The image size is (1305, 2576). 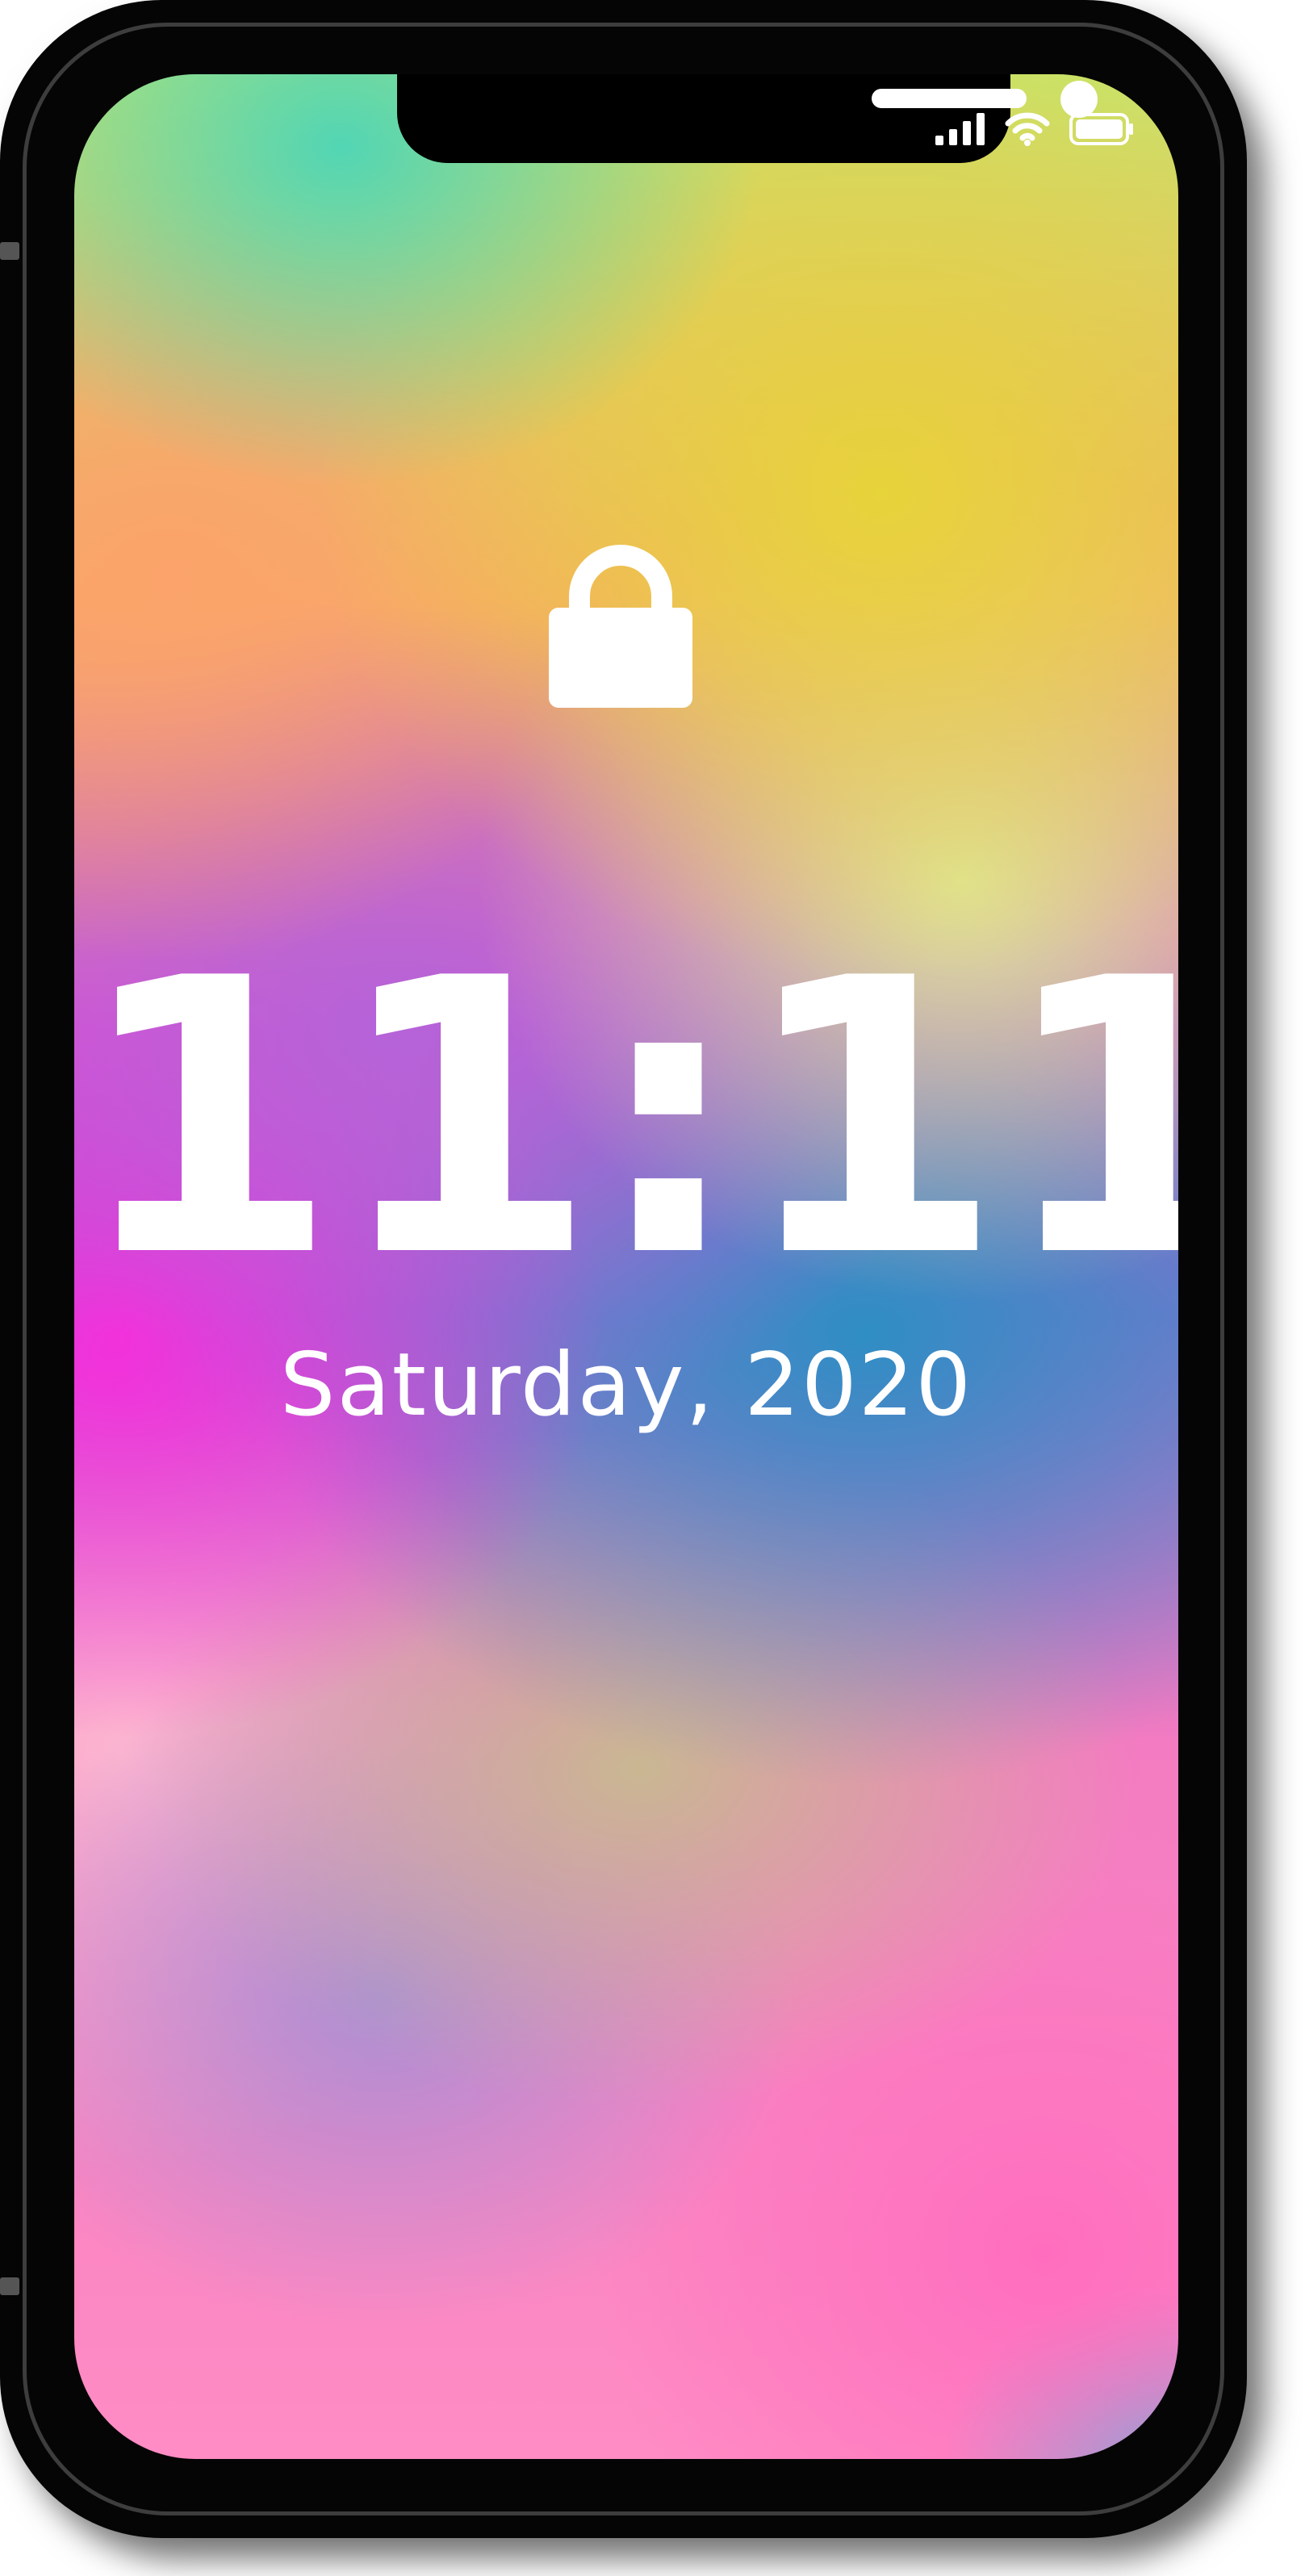 What do you see at coordinates (748, 118) in the screenshot?
I see `notch` at bounding box center [748, 118].